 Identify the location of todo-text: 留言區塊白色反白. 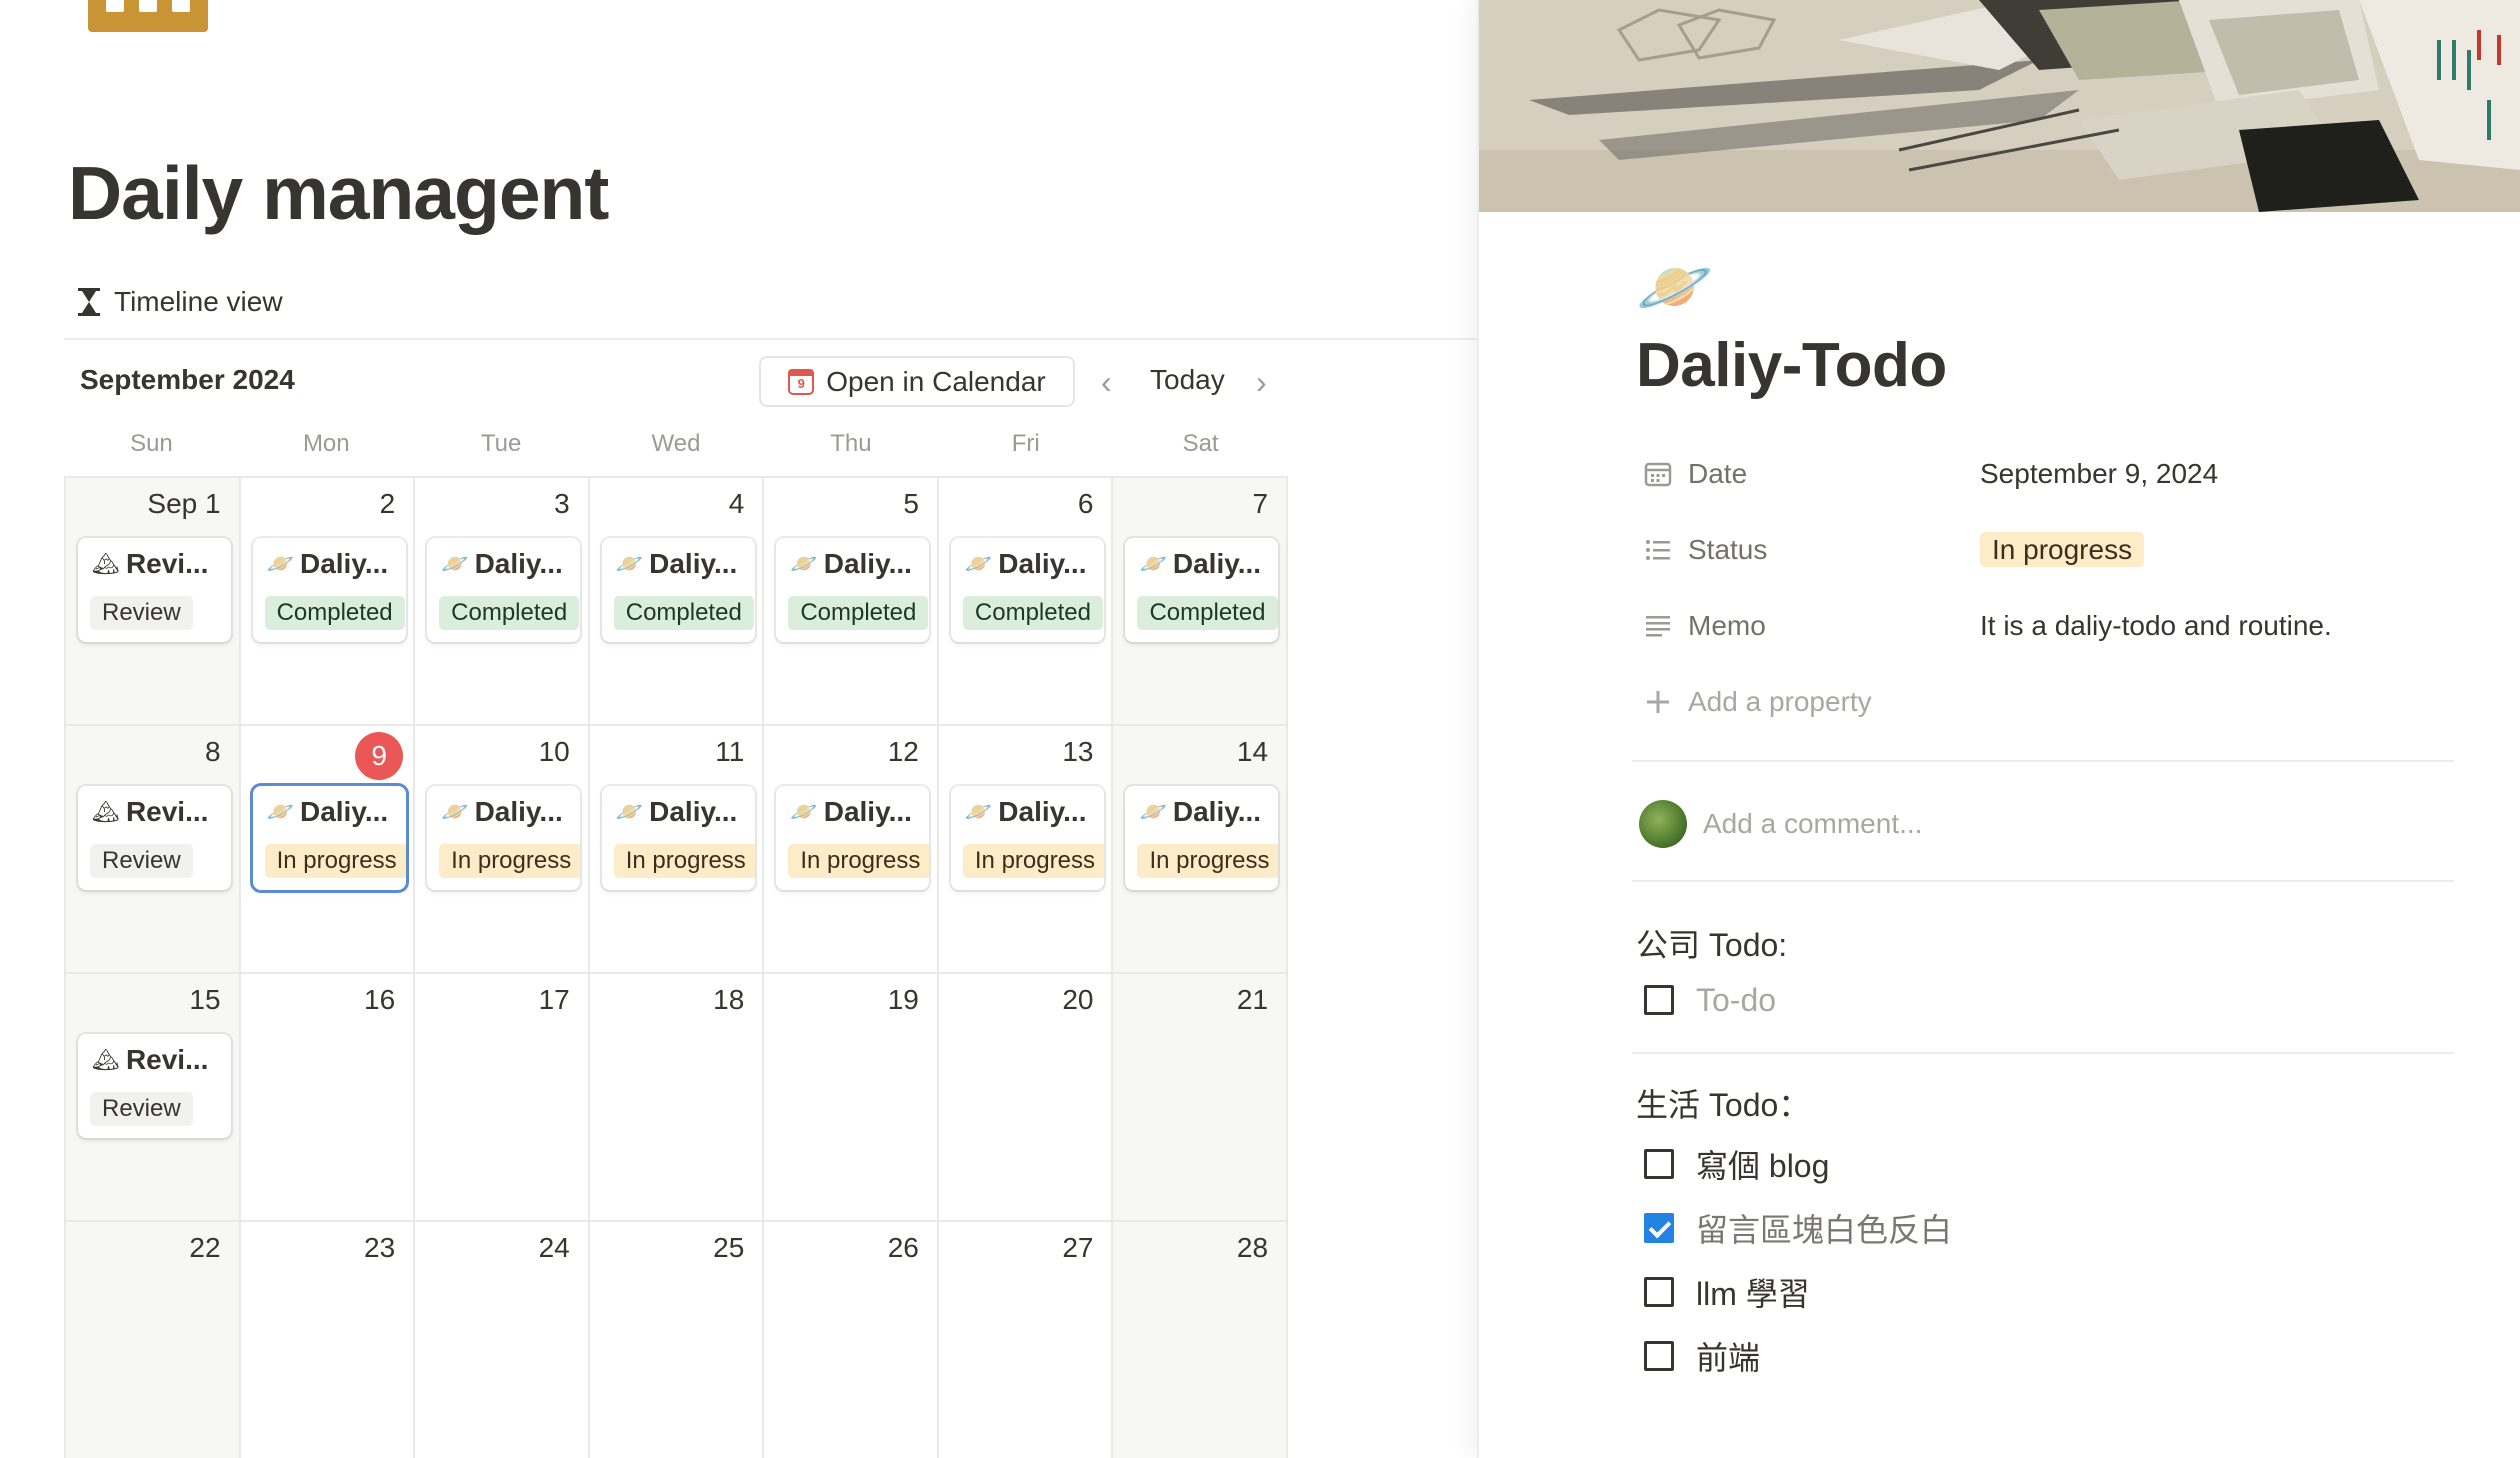
(1824, 1228).